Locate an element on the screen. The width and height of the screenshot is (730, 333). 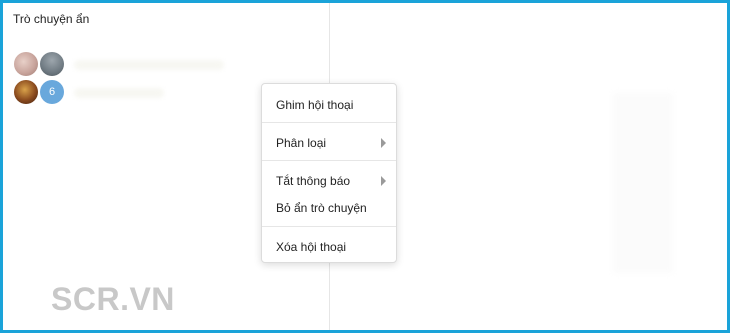
menu-item-unhide-chat: Bỏ ẩn trò chuyện is located at coordinates (329, 208).